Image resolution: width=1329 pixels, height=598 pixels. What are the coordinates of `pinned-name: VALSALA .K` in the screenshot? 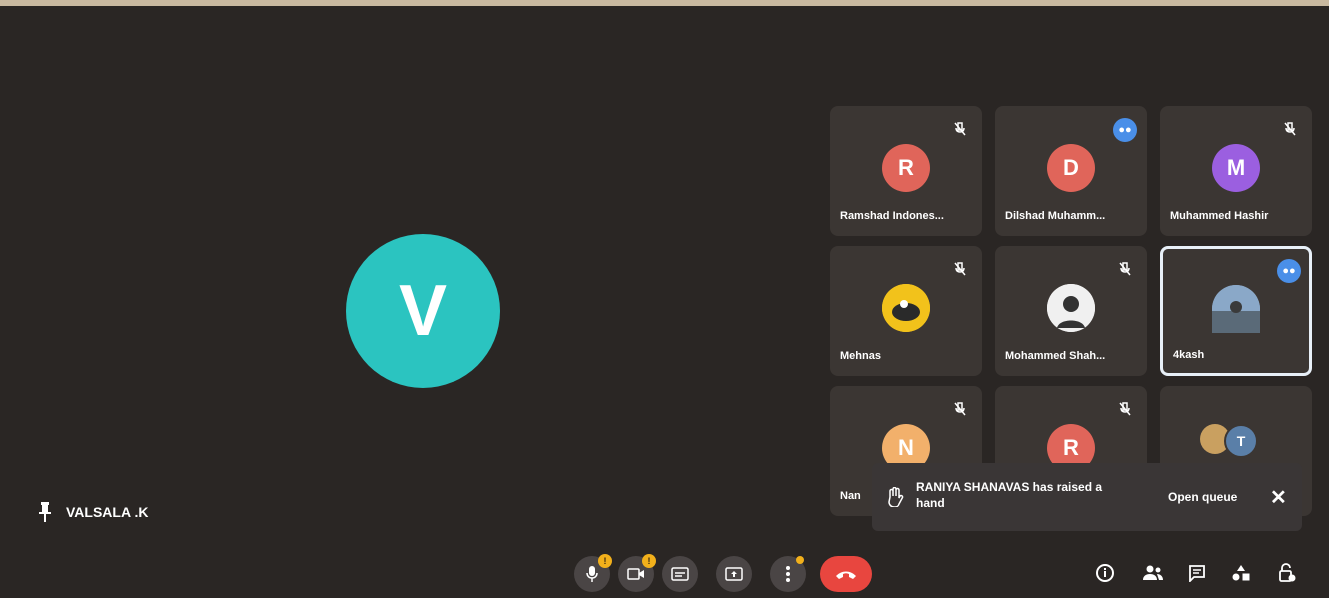 It's located at (107, 512).